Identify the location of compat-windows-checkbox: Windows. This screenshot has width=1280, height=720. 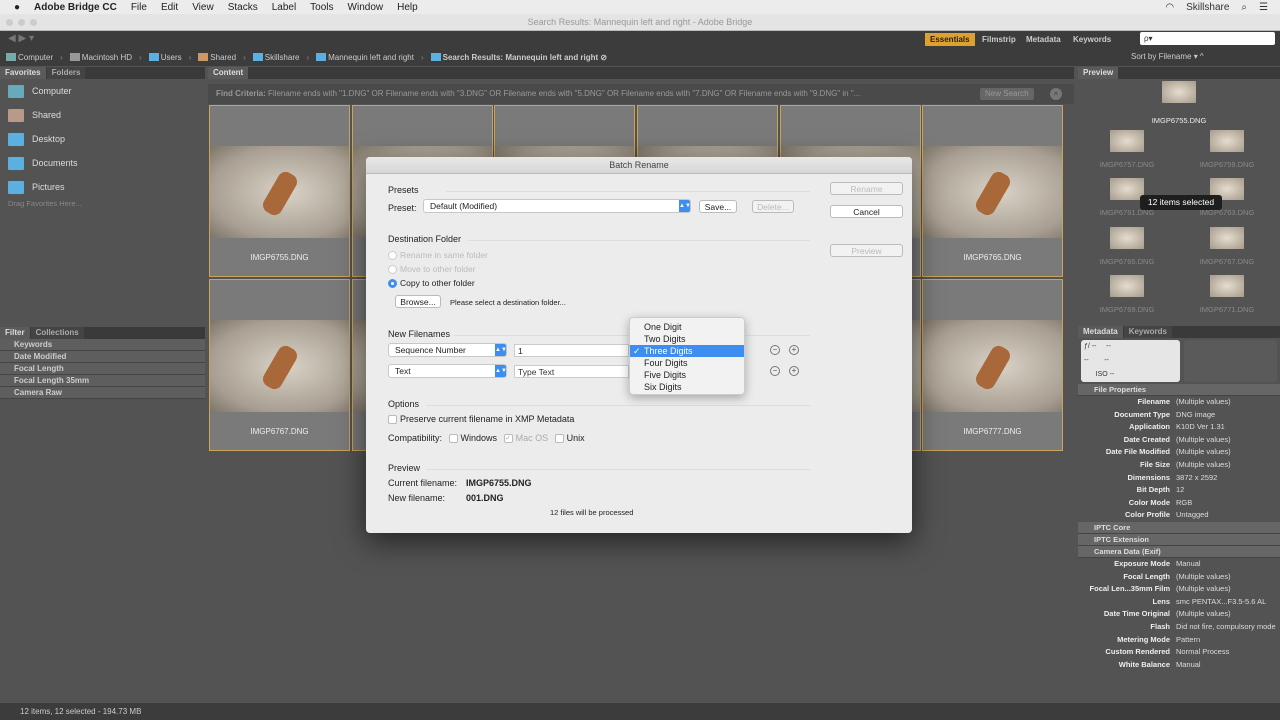
(472, 438).